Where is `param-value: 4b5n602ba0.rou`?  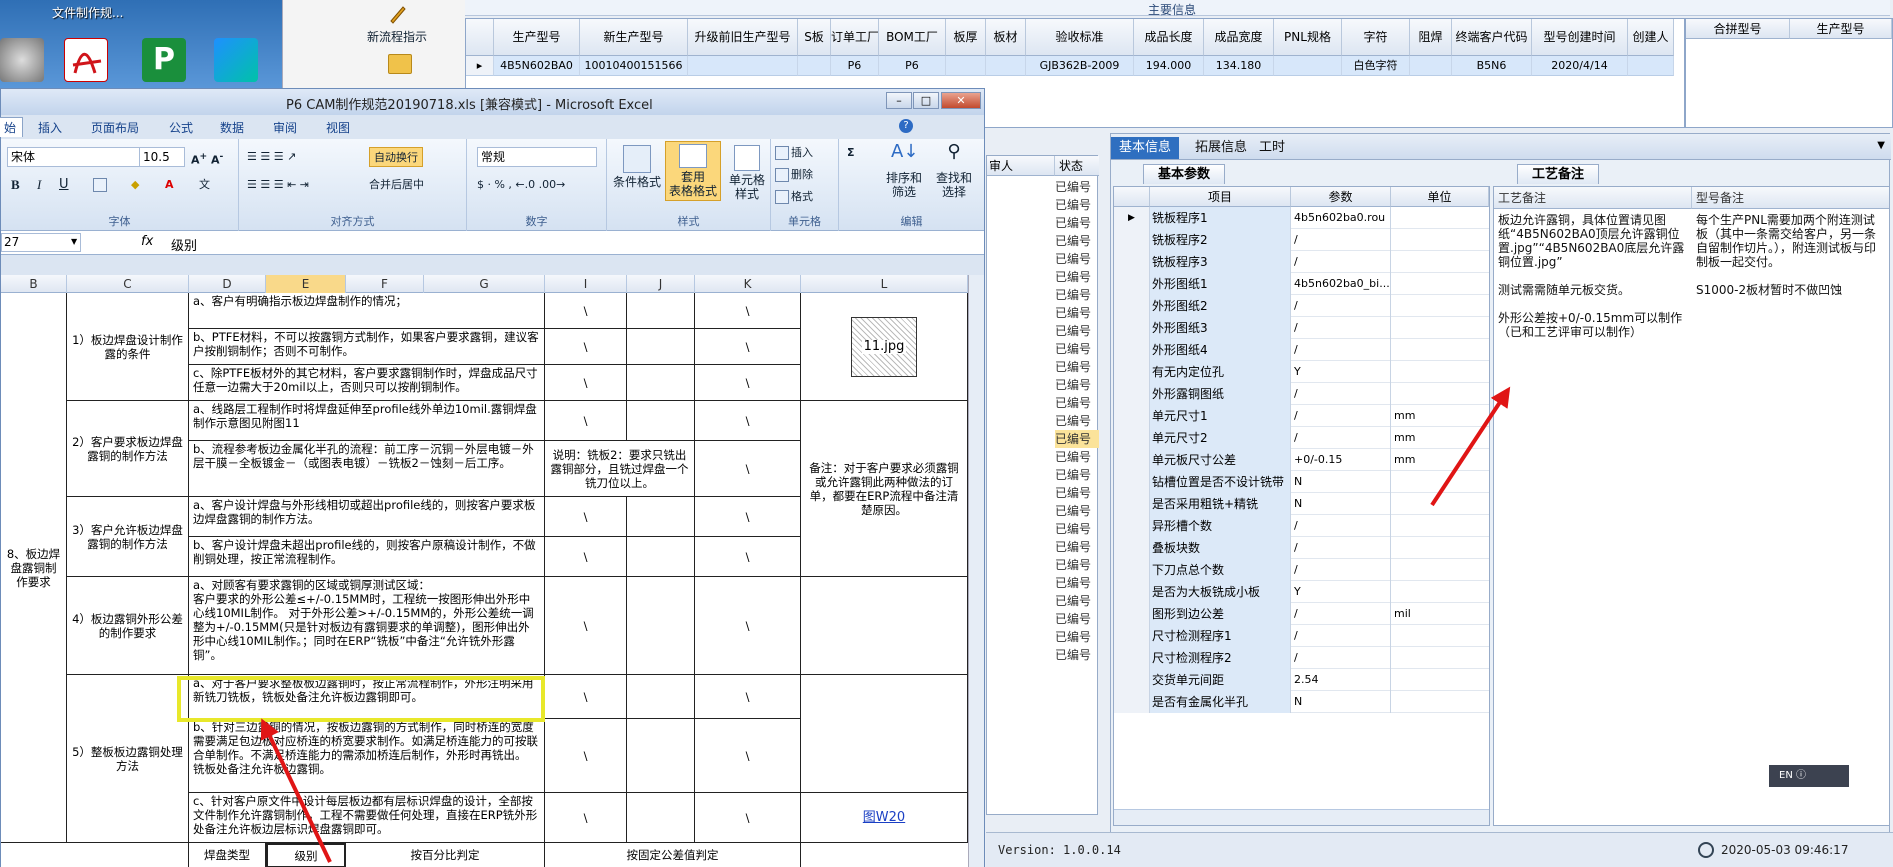 param-value: 4b5n602ba0.rou is located at coordinates (1341, 218).